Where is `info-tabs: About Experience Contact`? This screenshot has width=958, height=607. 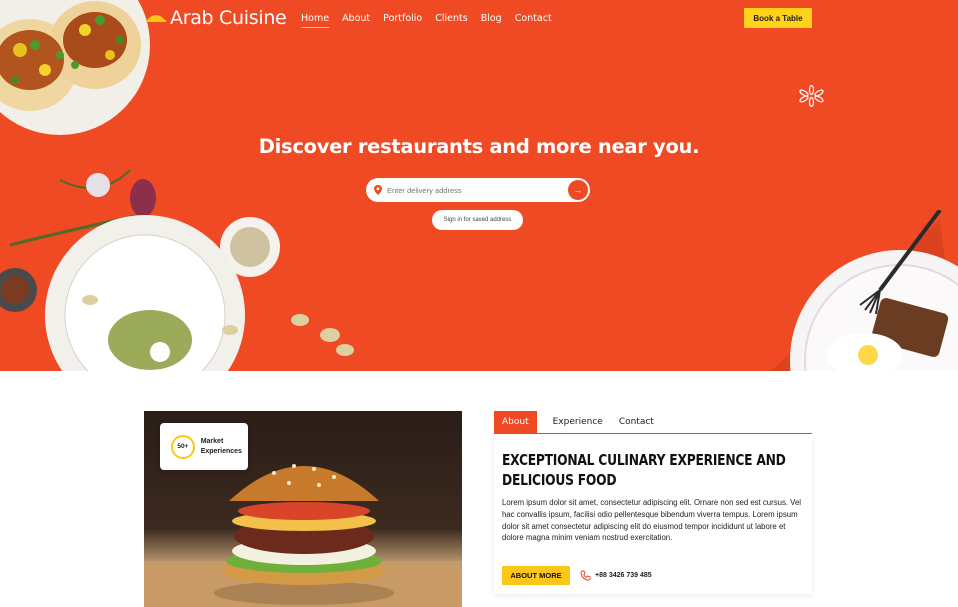
info-tabs: About Experience Contact is located at coordinates (653, 422).